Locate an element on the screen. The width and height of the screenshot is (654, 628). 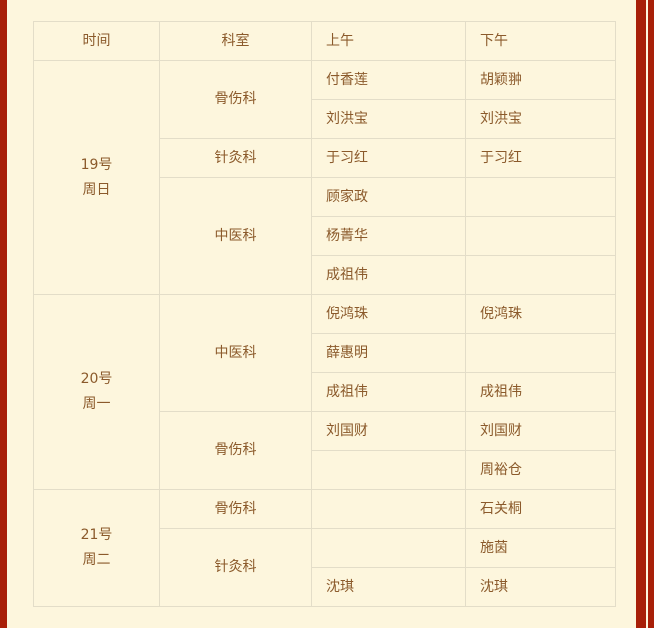
day-number: 20号 is located at coordinates (96, 379).